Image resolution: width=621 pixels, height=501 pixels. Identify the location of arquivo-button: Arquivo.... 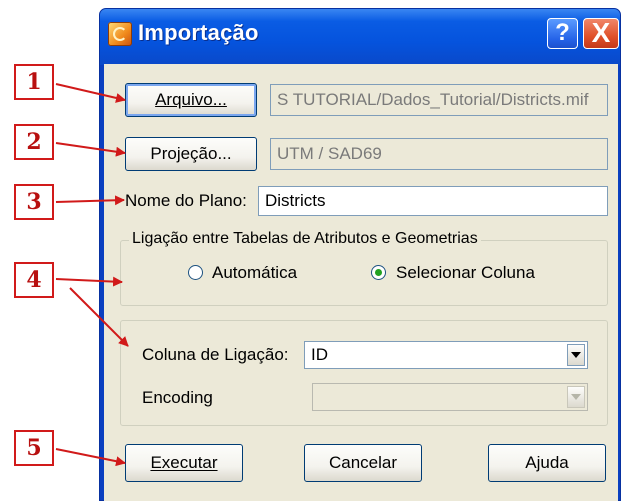
(191, 100).